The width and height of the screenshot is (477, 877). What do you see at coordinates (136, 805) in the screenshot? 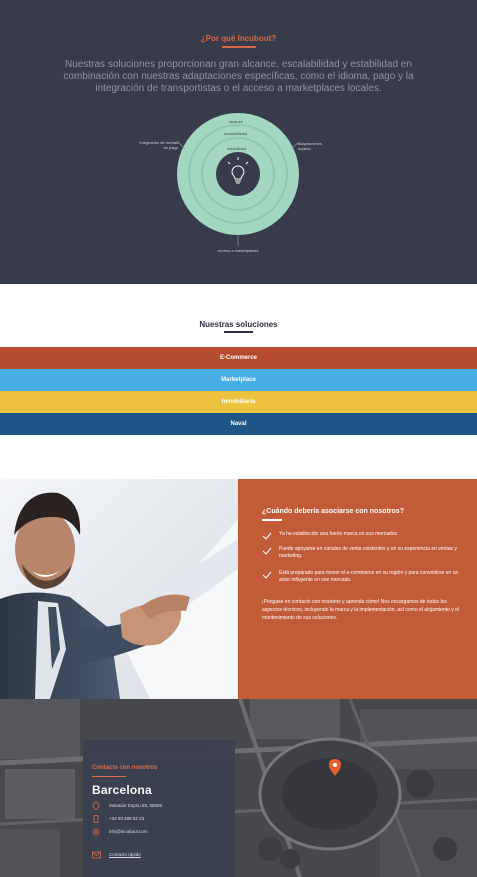
I see `contact-address: Salvador Espriu 93, 08005` at bounding box center [136, 805].